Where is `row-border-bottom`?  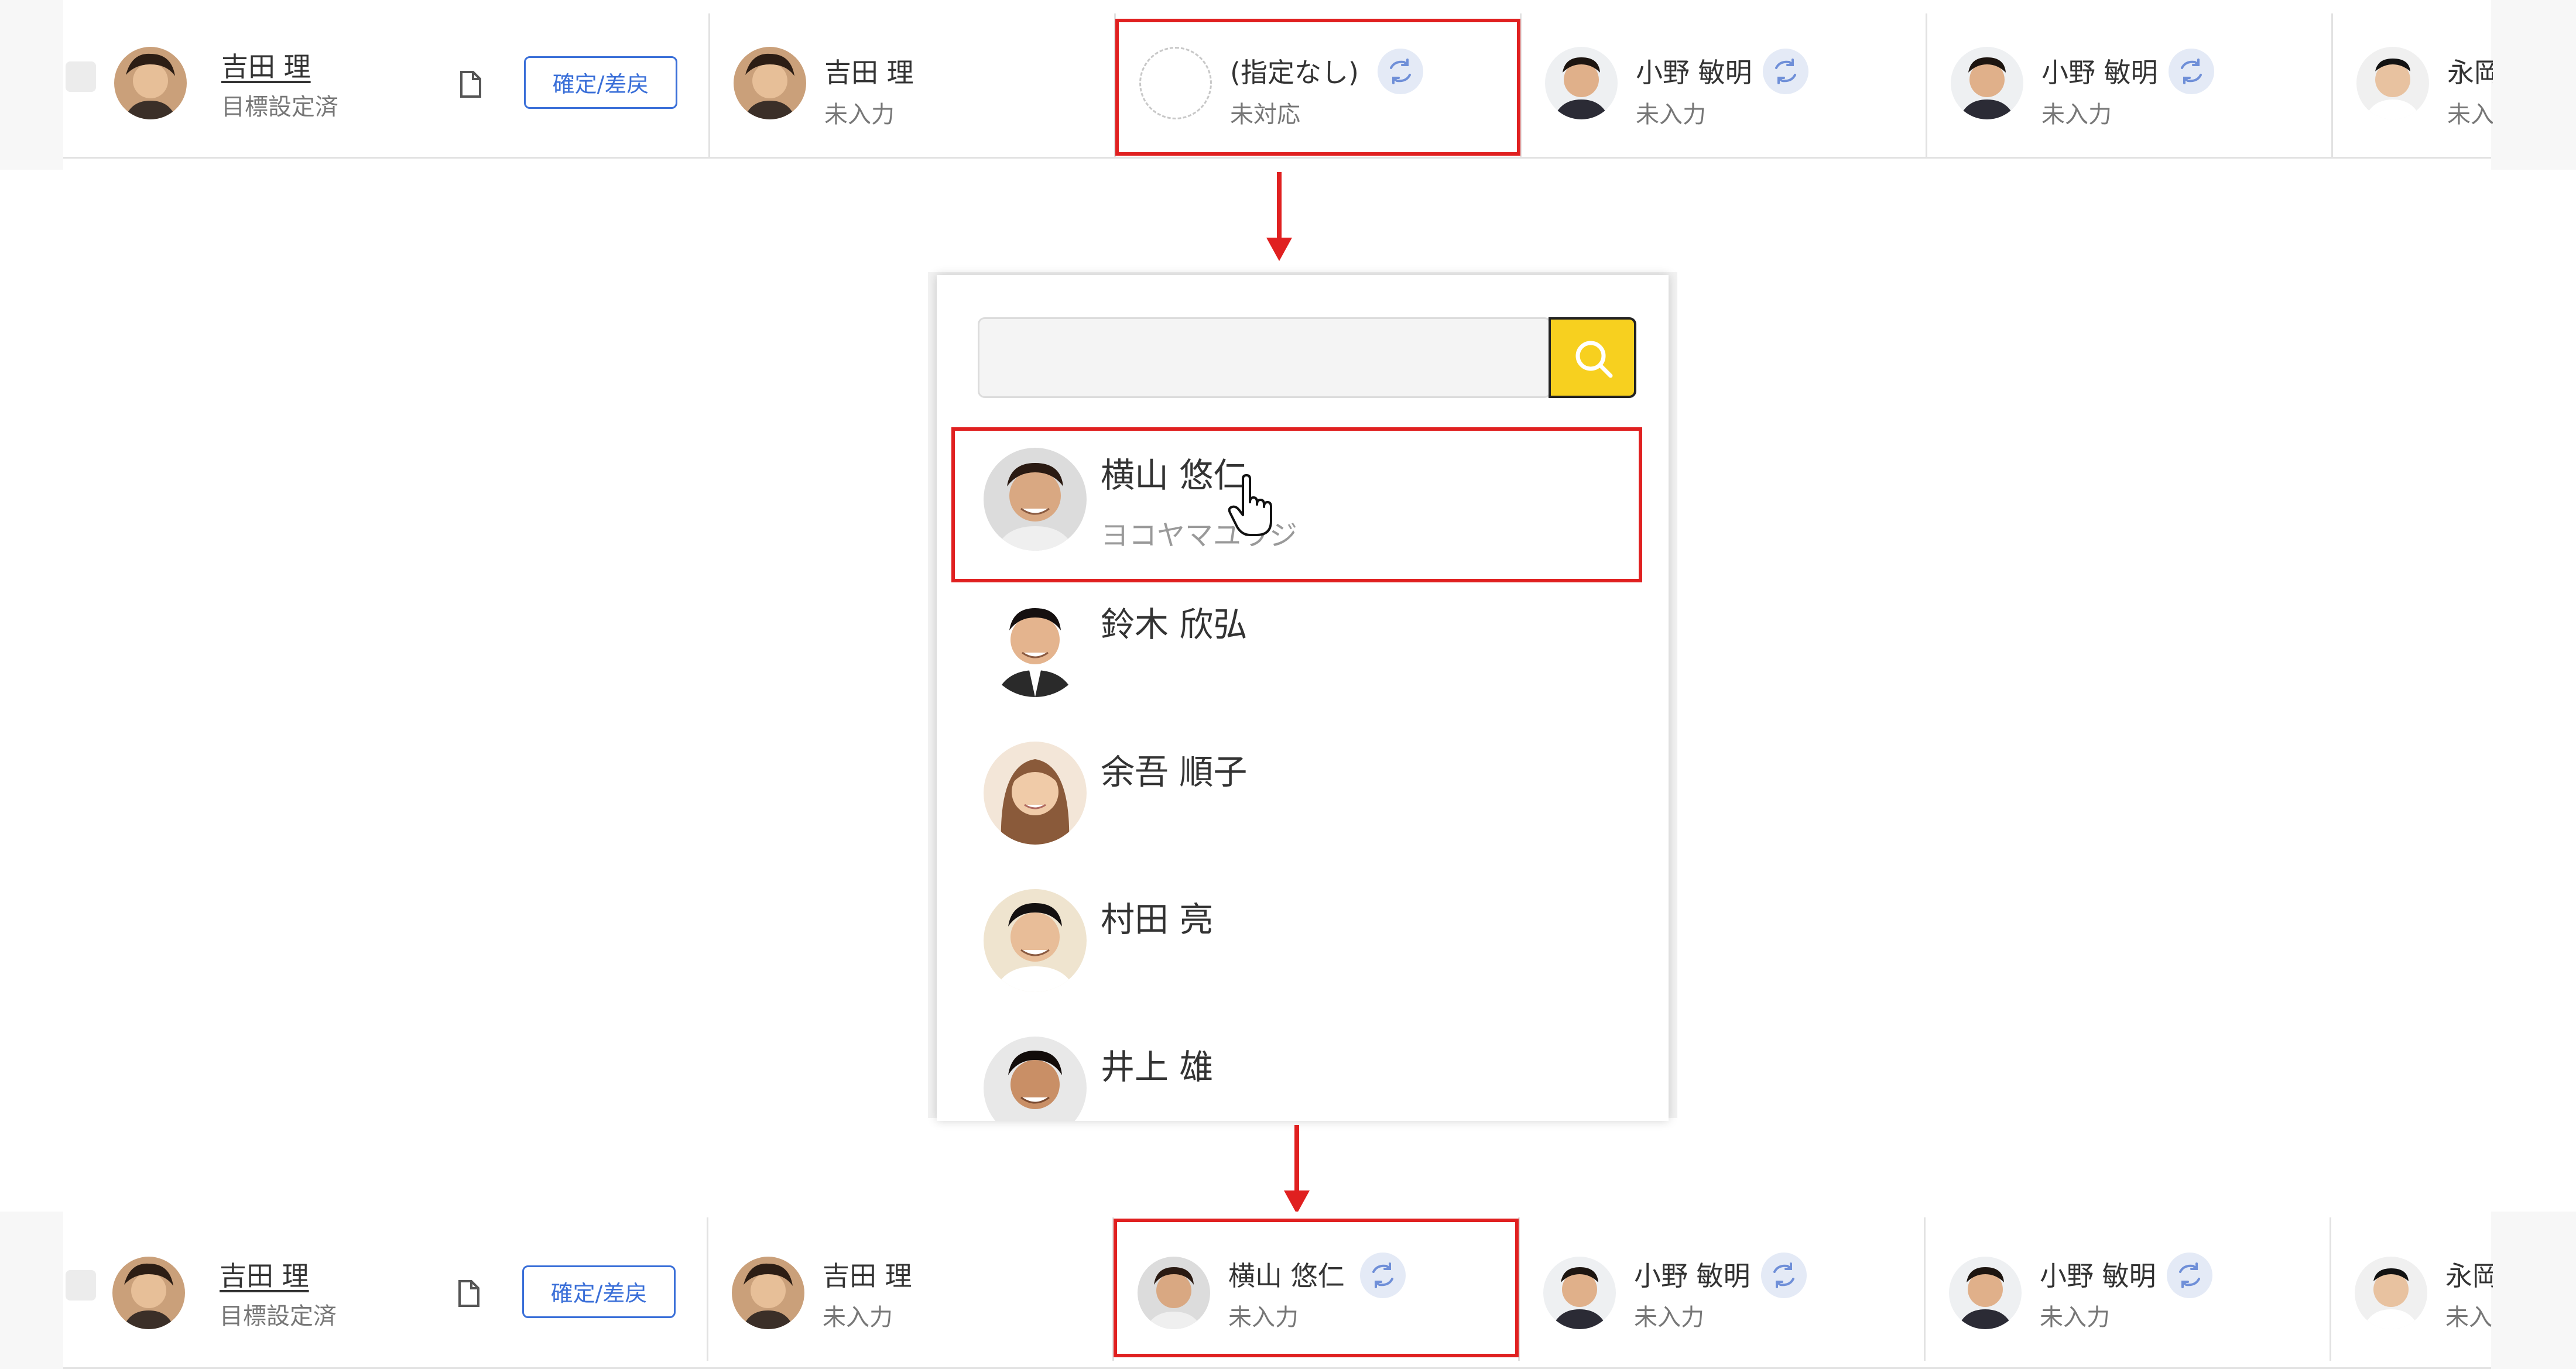
row-border-bottom is located at coordinates (1277, 158).